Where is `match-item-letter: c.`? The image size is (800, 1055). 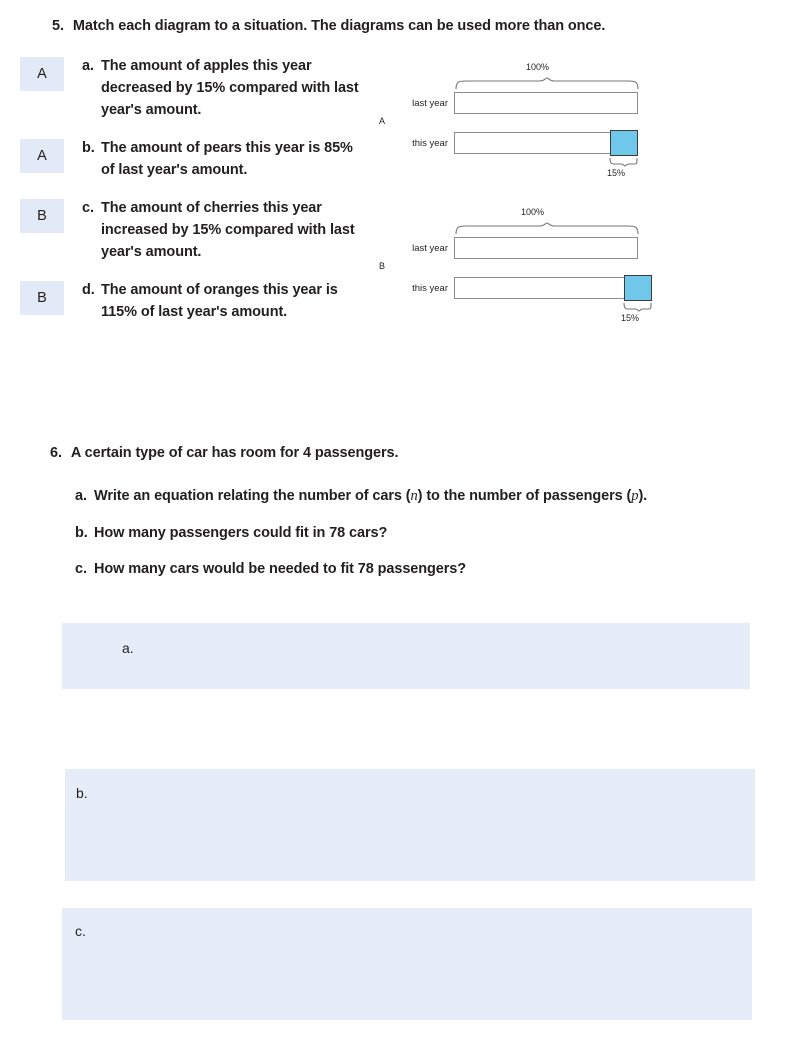
match-item-letter: c. is located at coordinates (88, 208).